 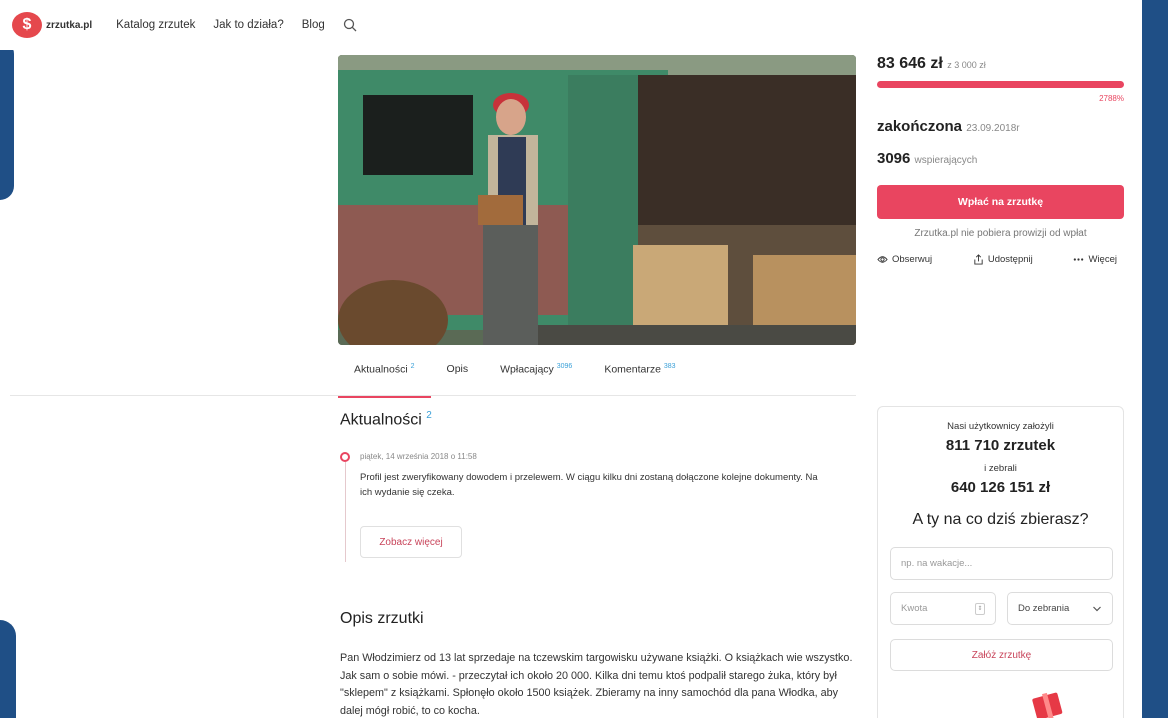 I want to click on campaign-status: zakończona 23.09.2018r, so click(x=948, y=126).